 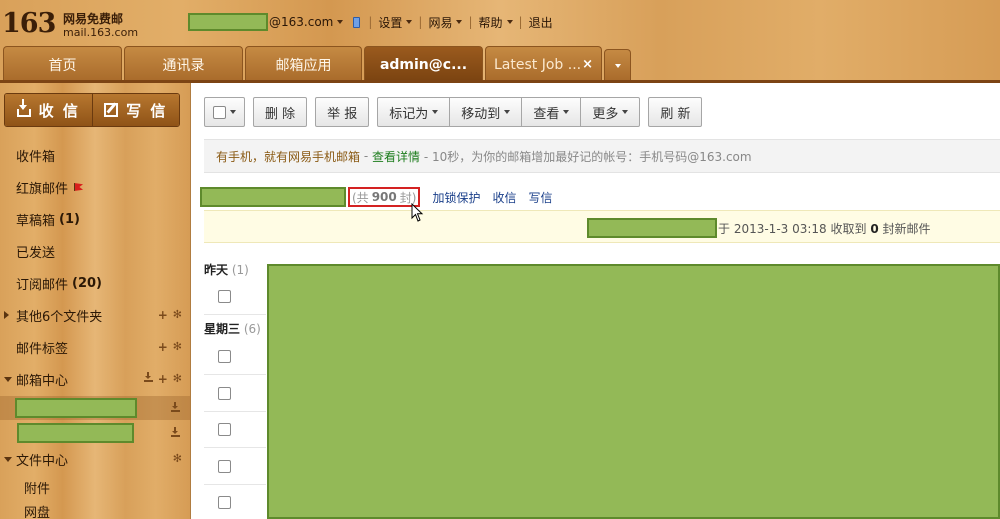 What do you see at coordinates (135, 110) in the screenshot?
I see `write-button: 写 信` at bounding box center [135, 110].